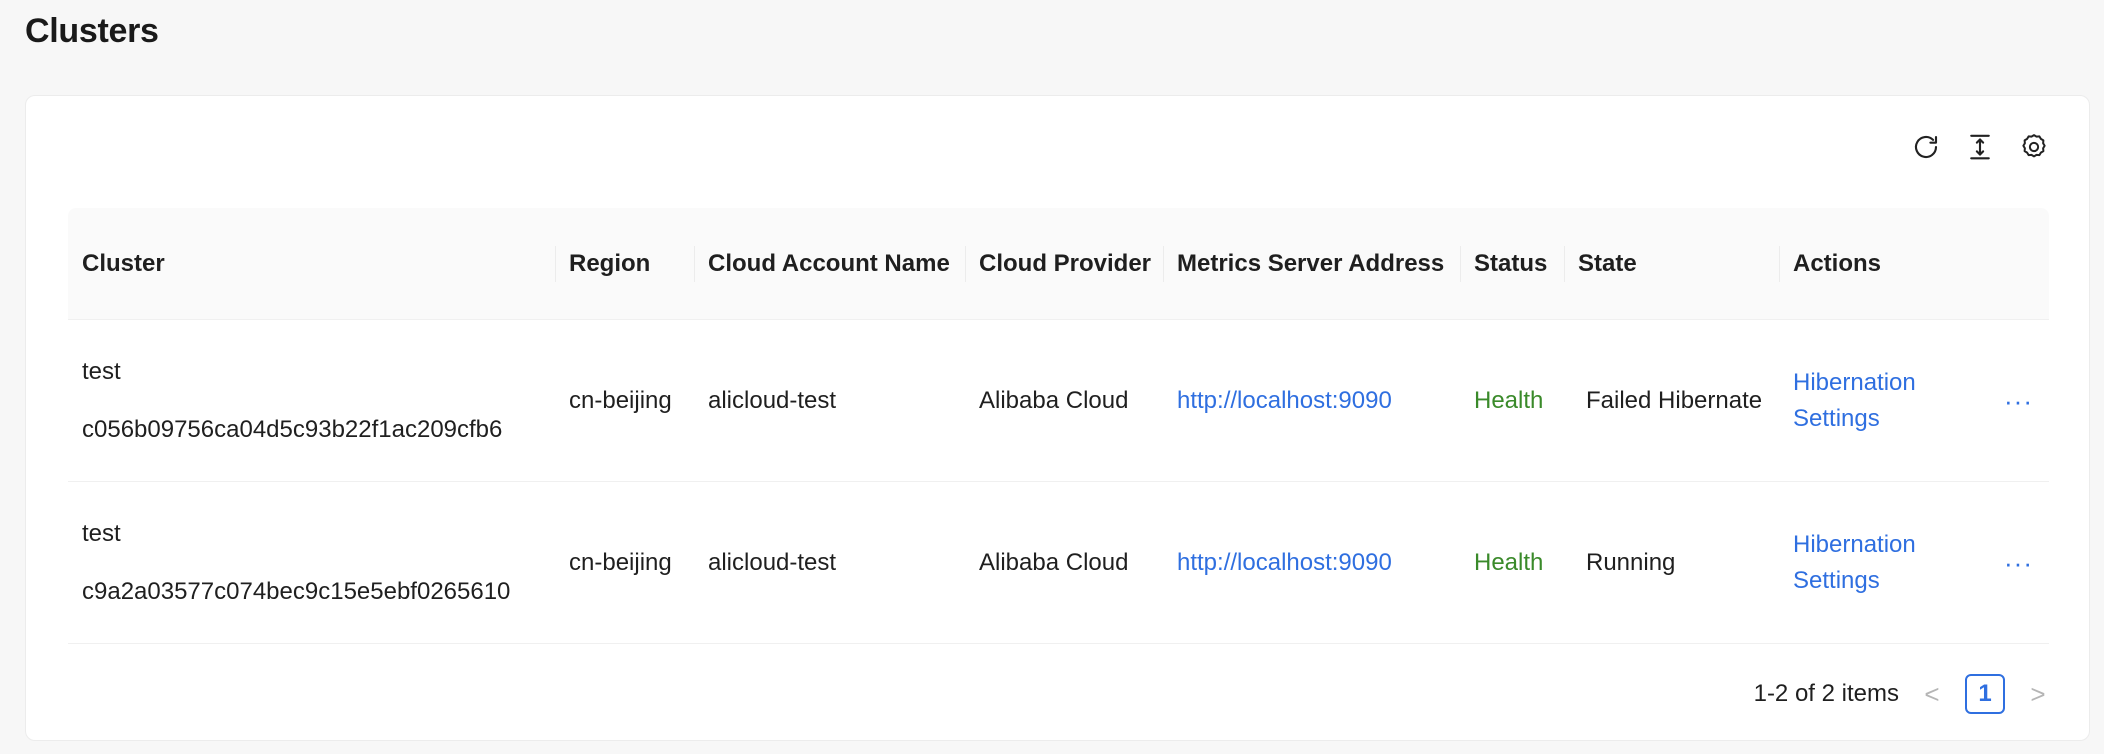 The image size is (2104, 754). Describe the element at coordinates (92, 31) in the screenshot. I see `page-title: Clusters` at that location.